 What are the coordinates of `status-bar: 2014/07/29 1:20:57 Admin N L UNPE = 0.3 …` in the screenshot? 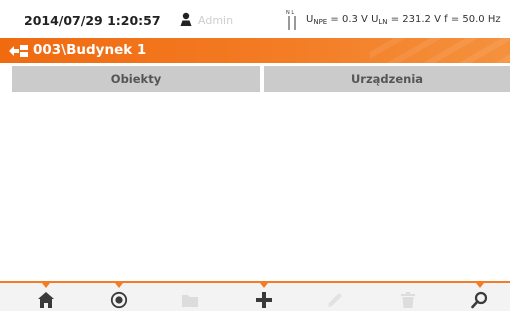 It's located at (255, 19).